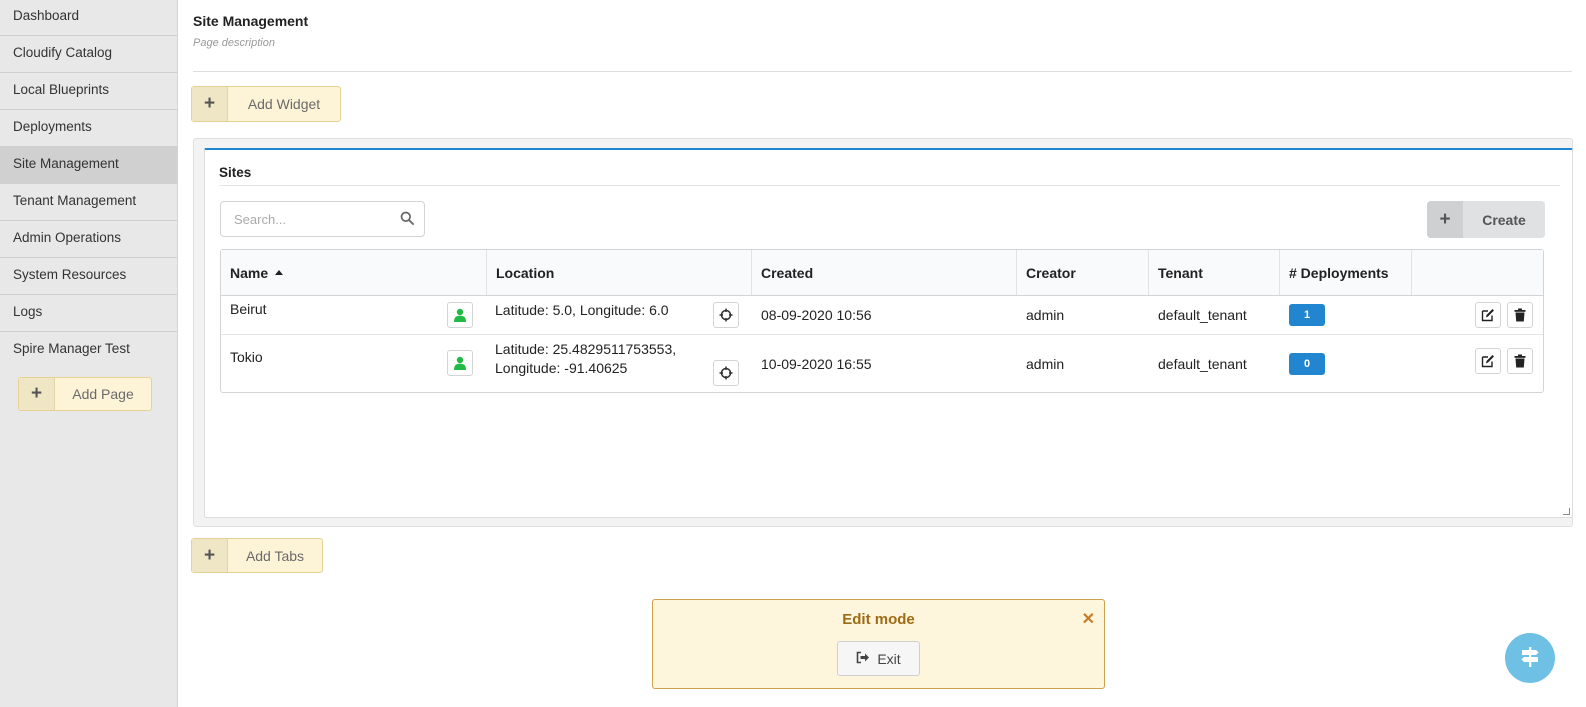 The image size is (1586, 707). I want to click on edit-mode-panel: Edit mode ✕ Exit, so click(878, 644).